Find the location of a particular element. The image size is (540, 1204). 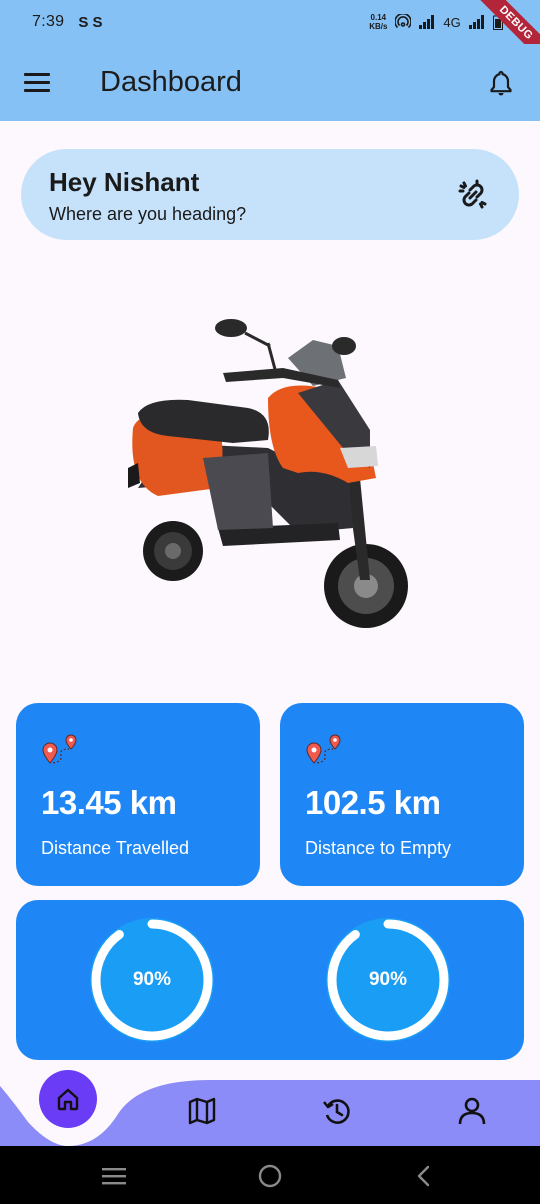

app-bar: Dashboard is located at coordinates (270, 82).